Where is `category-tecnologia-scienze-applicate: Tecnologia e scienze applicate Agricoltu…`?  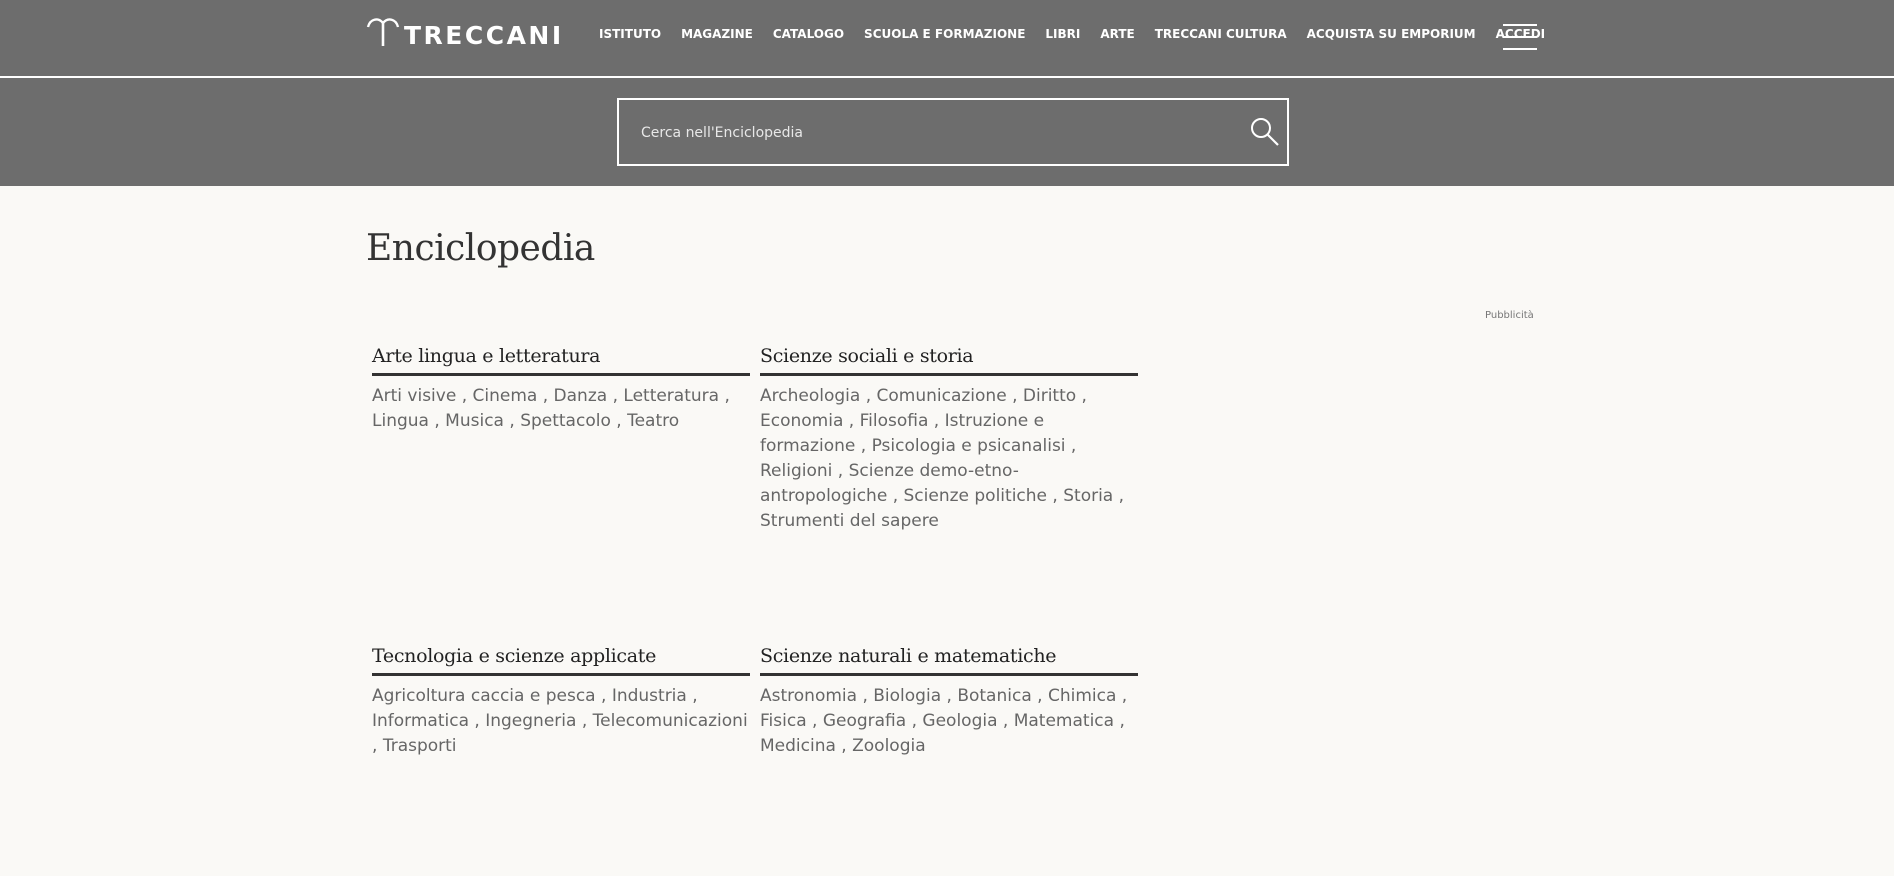
category-tecnologia-scienze-applicate: Tecnologia e scienze applicate Agricoltu… is located at coordinates (561, 702).